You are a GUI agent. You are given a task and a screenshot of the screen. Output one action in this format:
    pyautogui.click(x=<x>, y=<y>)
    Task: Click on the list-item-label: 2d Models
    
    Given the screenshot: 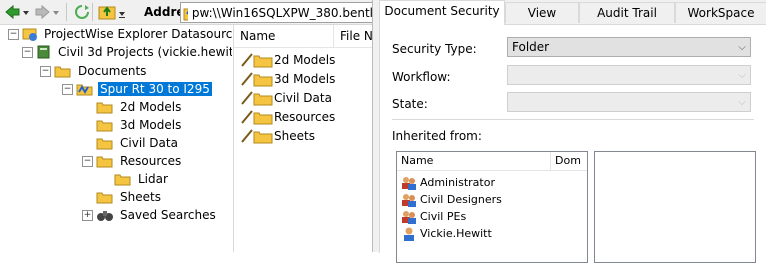 What is the action you would take?
    pyautogui.click(x=305, y=59)
    